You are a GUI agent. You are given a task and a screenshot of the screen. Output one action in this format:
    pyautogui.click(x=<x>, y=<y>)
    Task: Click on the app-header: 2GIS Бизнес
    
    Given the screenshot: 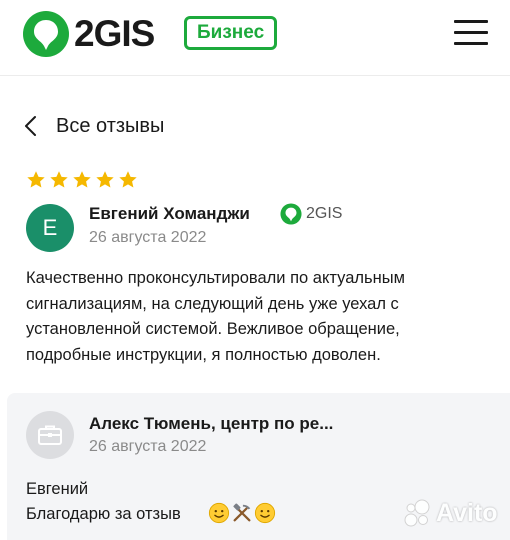 What is the action you would take?
    pyautogui.click(x=255, y=38)
    